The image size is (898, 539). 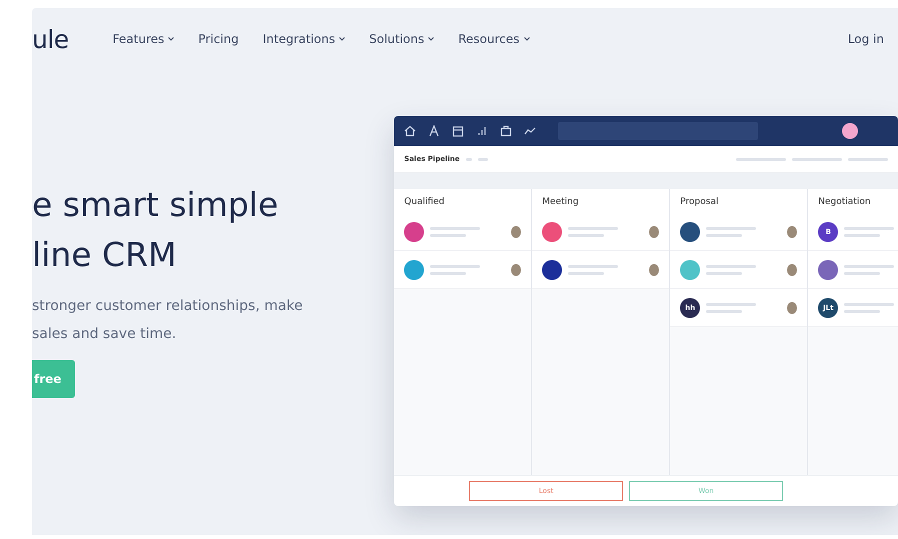 What do you see at coordinates (105, 334) in the screenshot?
I see `subtext: sales and save time.` at bounding box center [105, 334].